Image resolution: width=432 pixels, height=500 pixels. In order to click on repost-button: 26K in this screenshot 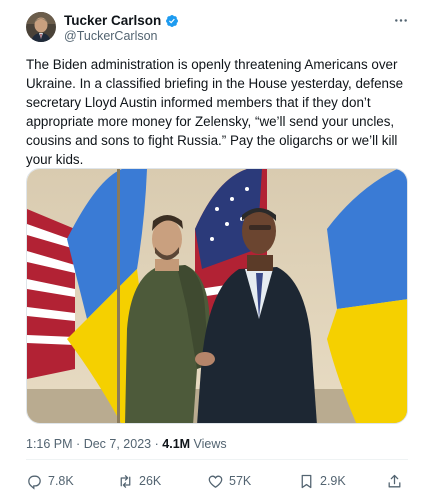, I will do `click(139, 481)`.